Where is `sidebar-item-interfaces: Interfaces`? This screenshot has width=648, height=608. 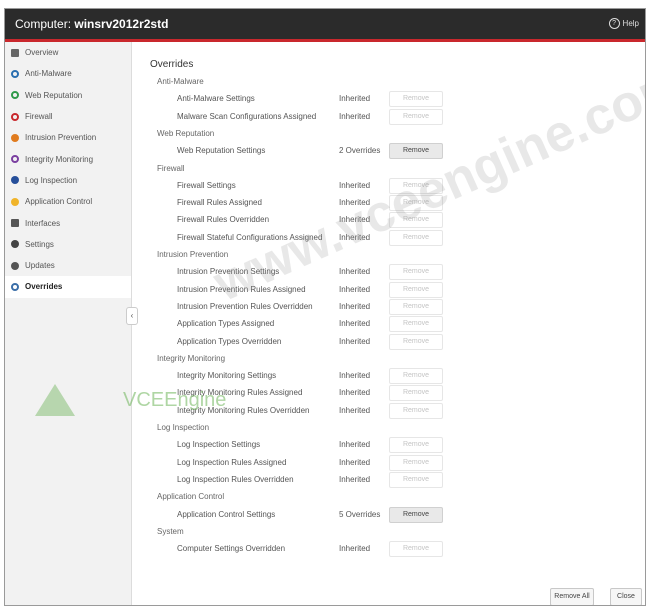 sidebar-item-interfaces: Interfaces is located at coordinates (68, 222).